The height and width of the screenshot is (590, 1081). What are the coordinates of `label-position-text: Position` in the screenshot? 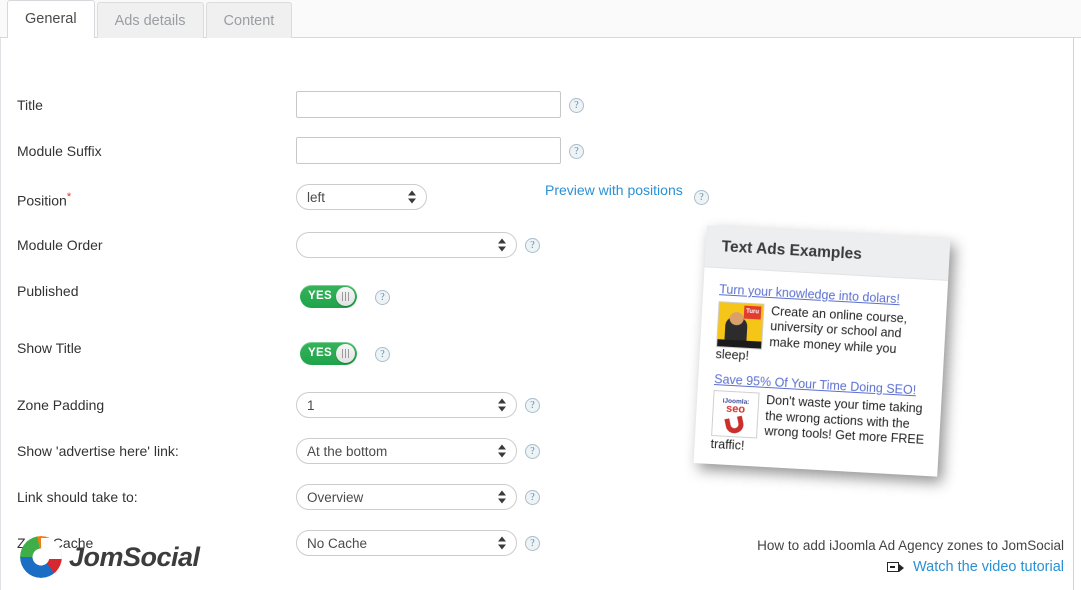 It's located at (42, 200).